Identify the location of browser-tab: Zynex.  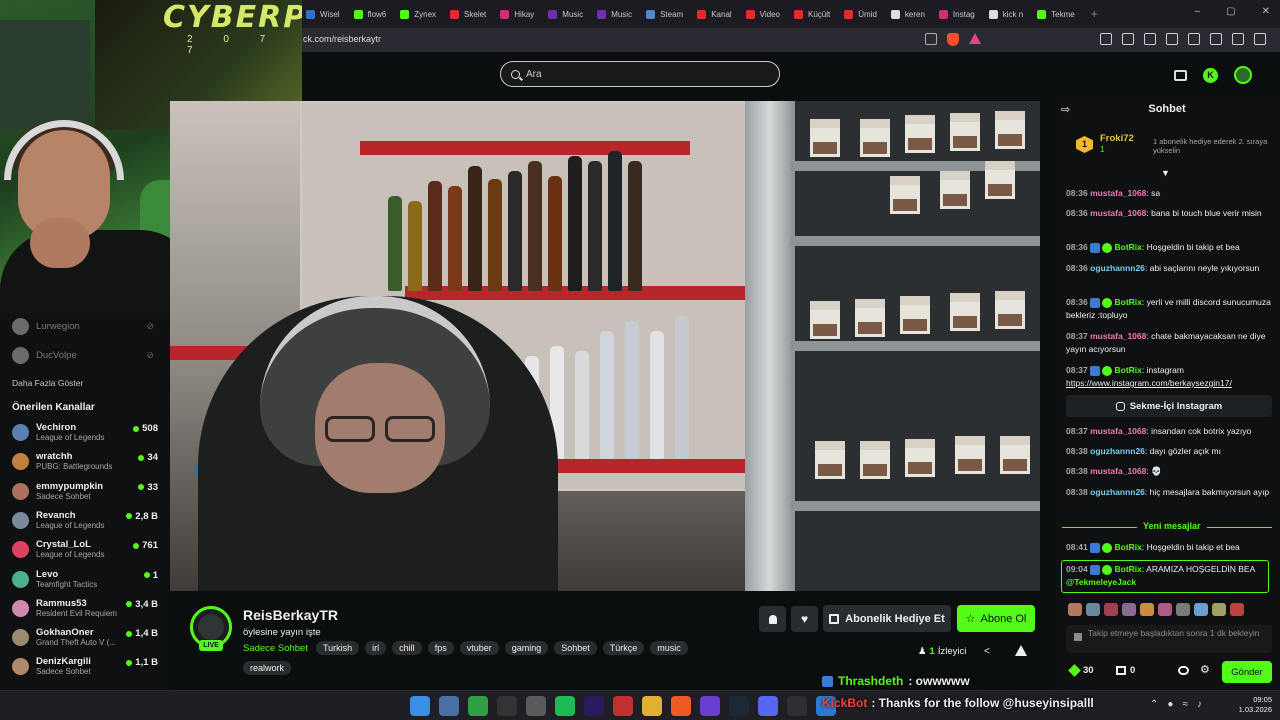
(418, 14).